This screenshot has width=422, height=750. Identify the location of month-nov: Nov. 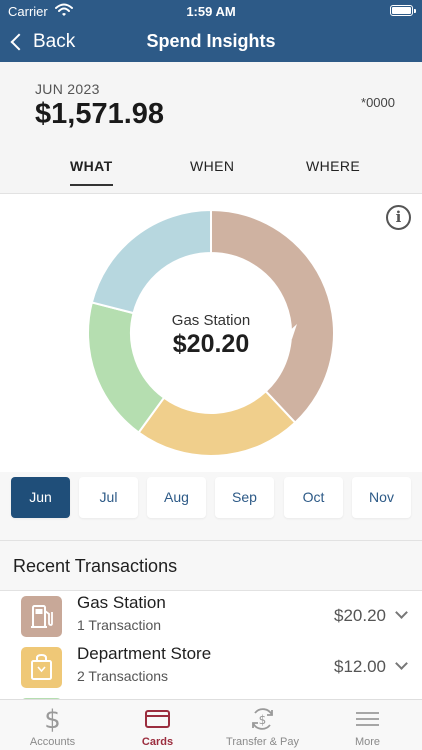
(381, 497).